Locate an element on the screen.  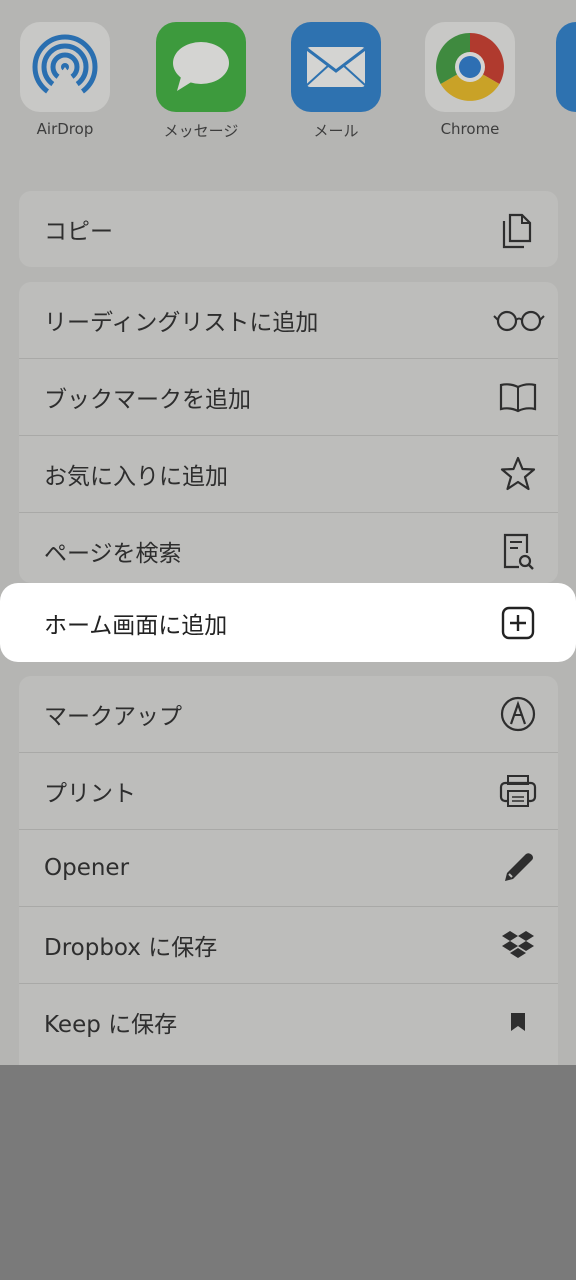
app-messages: メッセージ is located at coordinates (201, 81).